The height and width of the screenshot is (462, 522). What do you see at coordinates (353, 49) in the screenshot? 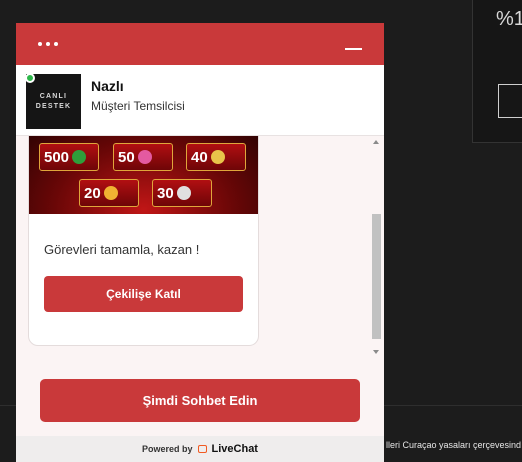
I see `minimize-icon` at bounding box center [353, 49].